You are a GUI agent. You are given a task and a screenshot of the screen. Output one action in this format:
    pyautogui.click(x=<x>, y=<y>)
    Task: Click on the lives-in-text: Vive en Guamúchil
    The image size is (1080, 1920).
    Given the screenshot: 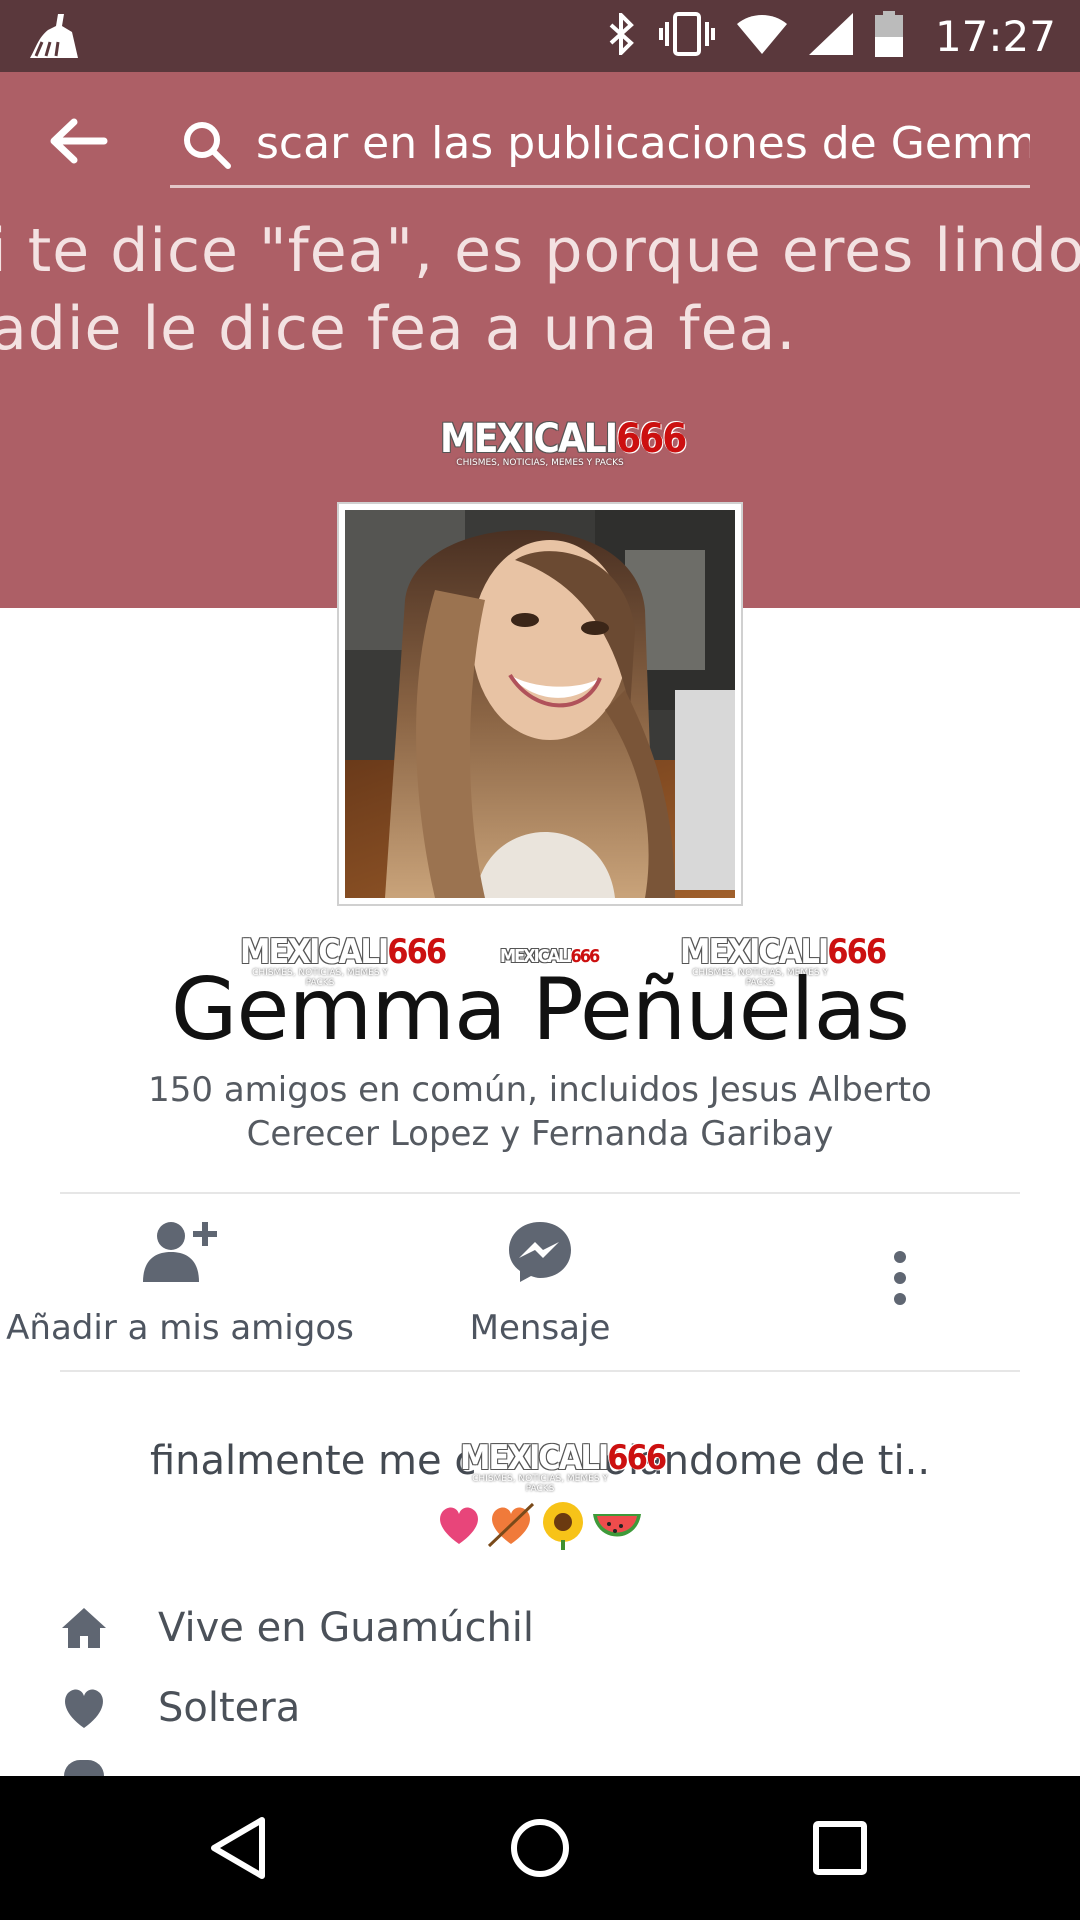 What is the action you would take?
    pyautogui.click(x=346, y=1628)
    